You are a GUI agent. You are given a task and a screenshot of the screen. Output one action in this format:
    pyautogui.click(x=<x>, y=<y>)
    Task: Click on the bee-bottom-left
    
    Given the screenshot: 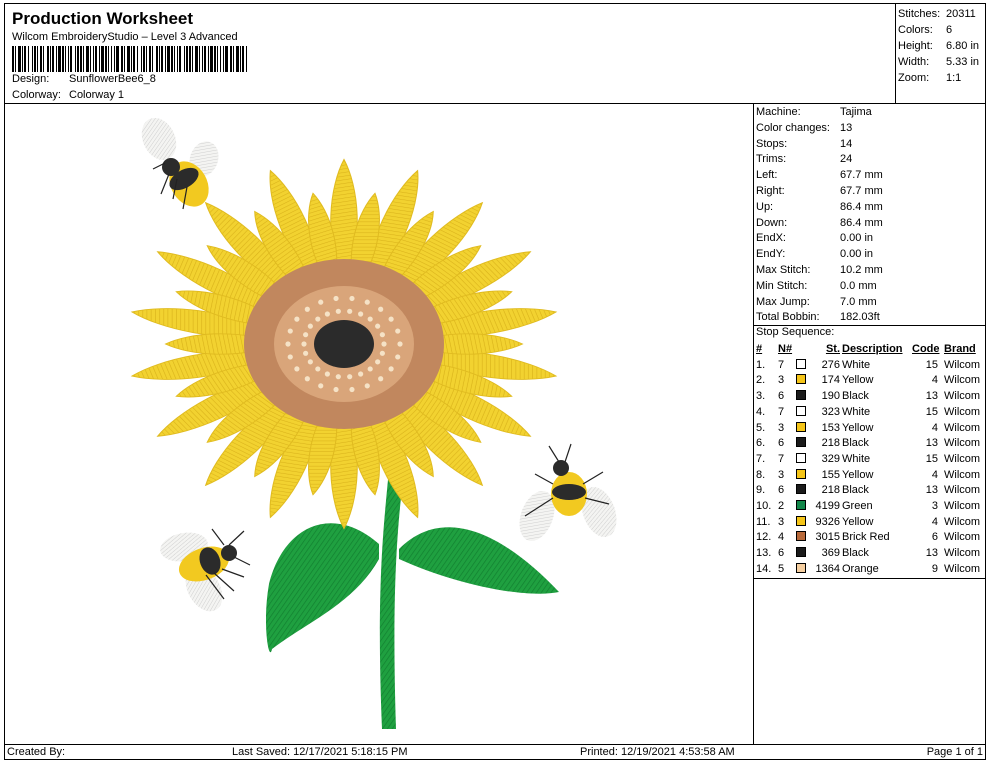 What is the action you would take?
    pyautogui.click(x=205, y=570)
    